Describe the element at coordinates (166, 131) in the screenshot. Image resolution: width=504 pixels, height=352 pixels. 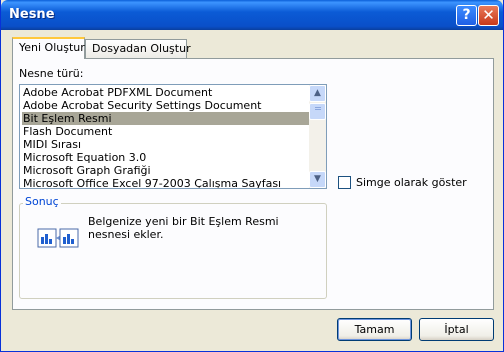
I see `list-item: Flash Document` at that location.